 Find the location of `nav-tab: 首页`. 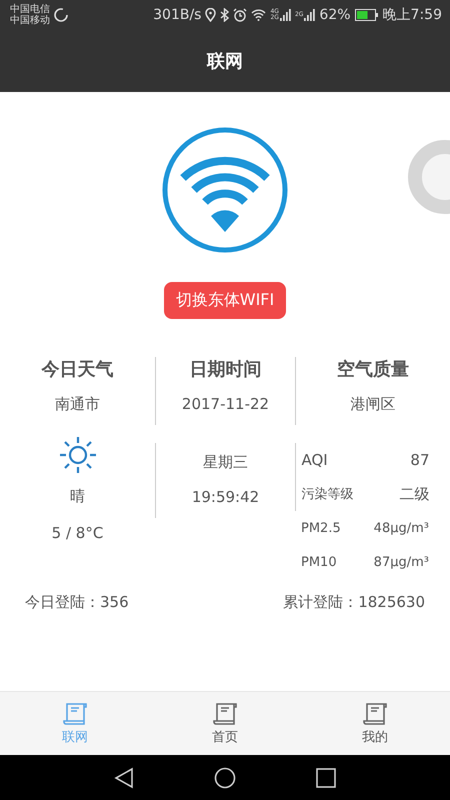

nav-tab: 首页 is located at coordinates (225, 723).